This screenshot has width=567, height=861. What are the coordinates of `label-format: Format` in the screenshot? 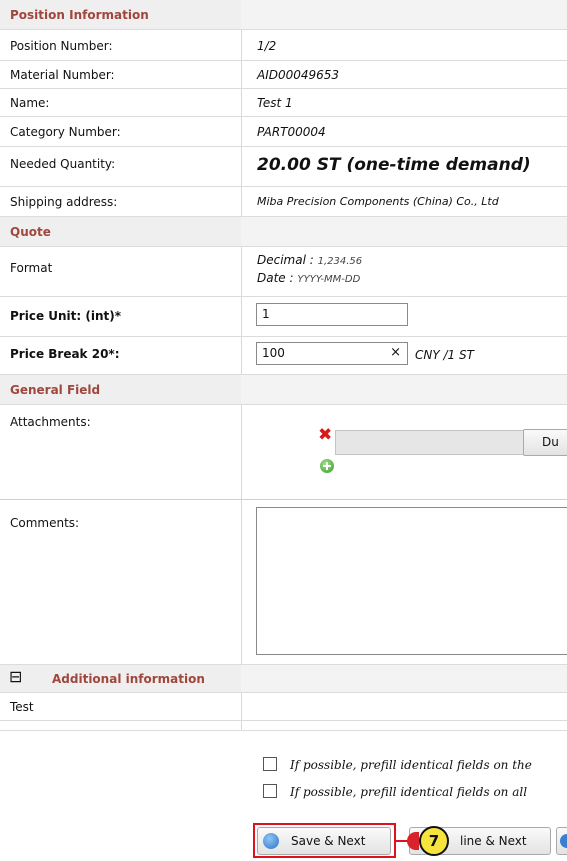 It's located at (31, 268).